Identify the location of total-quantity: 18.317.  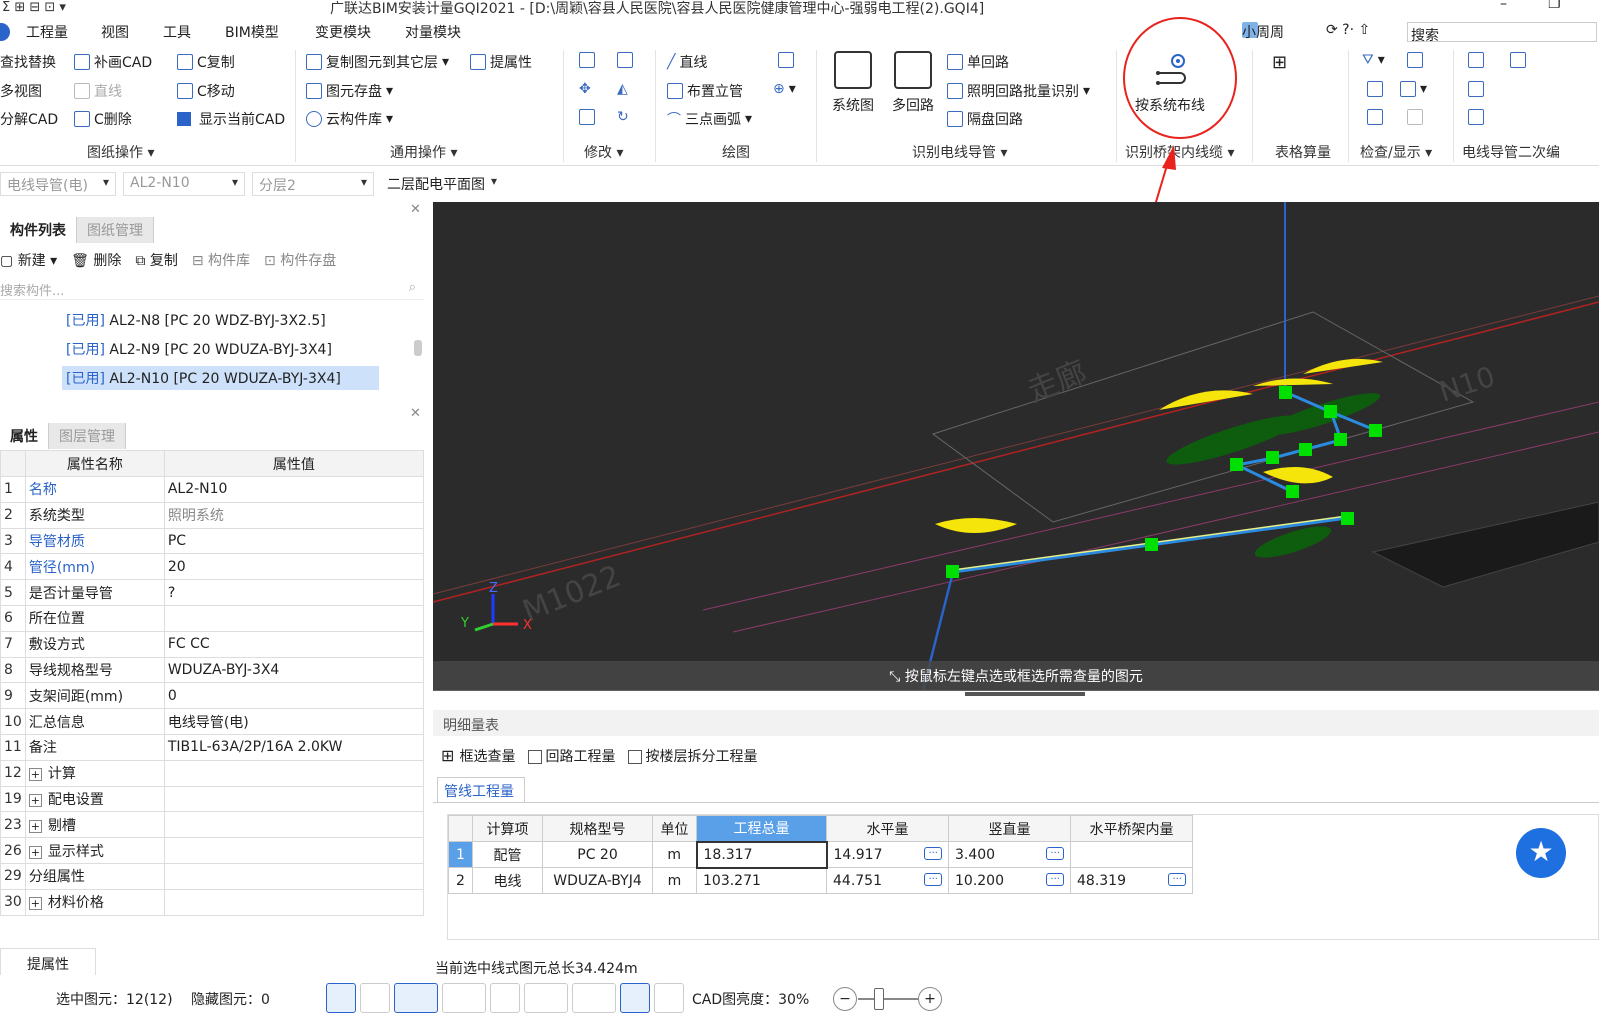
(761, 854).